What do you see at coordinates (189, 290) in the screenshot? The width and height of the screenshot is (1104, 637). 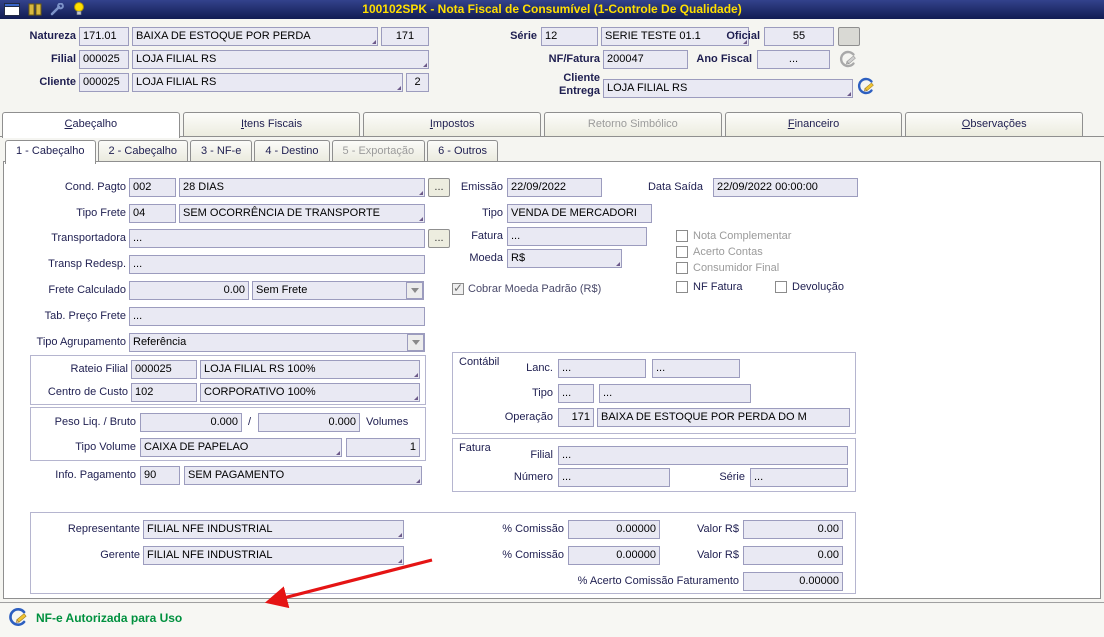 I see `frete-calculado-field: 0.00` at bounding box center [189, 290].